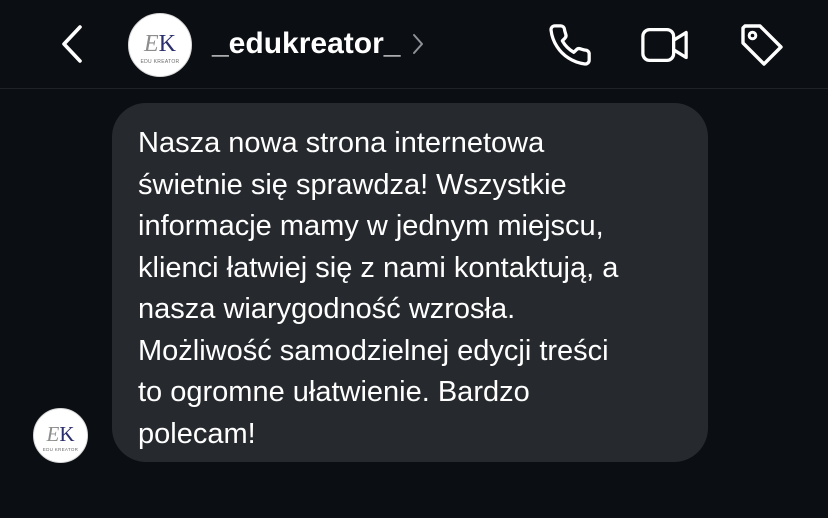  Describe the element at coordinates (378, 267) in the screenshot. I see `message-line: klienci łatwiej się z nami kontaktują, a` at that location.